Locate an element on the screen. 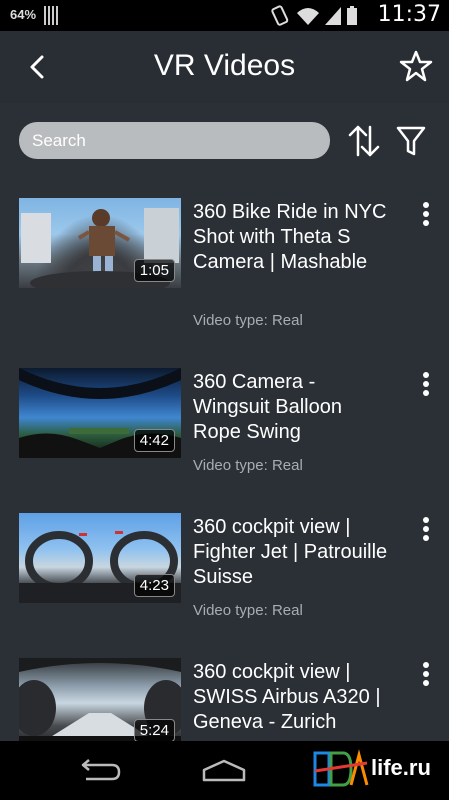 This screenshot has width=449, height=800. nav-back-button is located at coordinates (99, 770).